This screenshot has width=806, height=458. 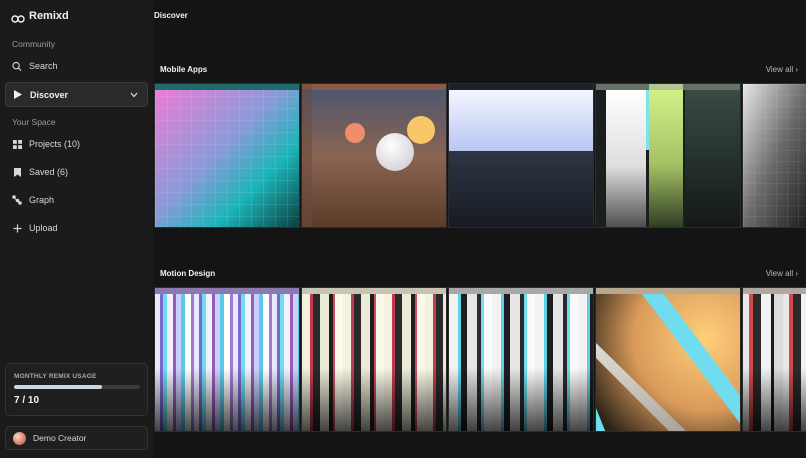 I want to click on usage-progress-fill, so click(x=58, y=387).